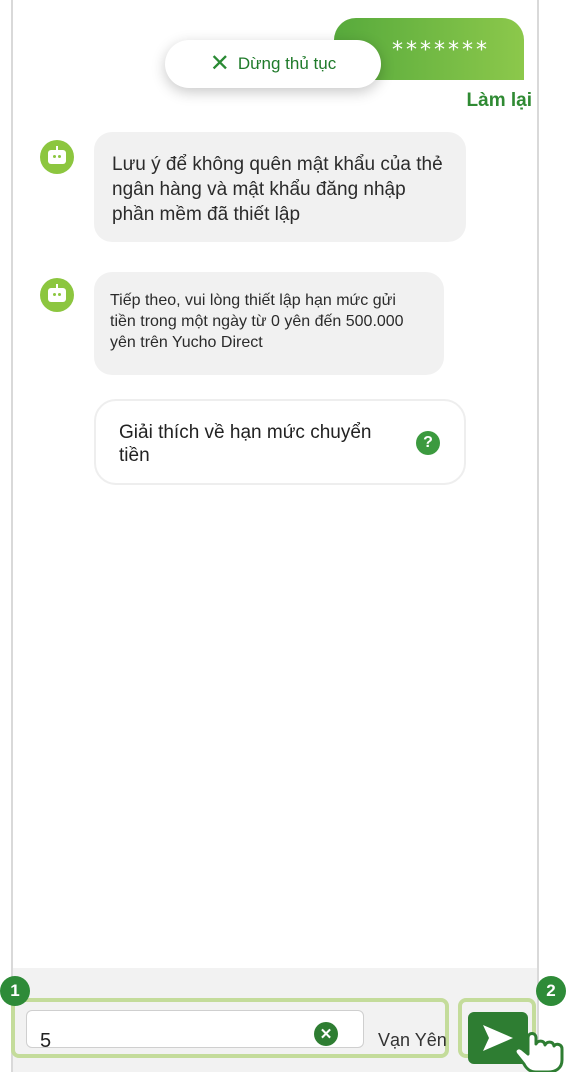  What do you see at coordinates (326, 1034) in the screenshot?
I see `clear-icon: ✕` at bounding box center [326, 1034].